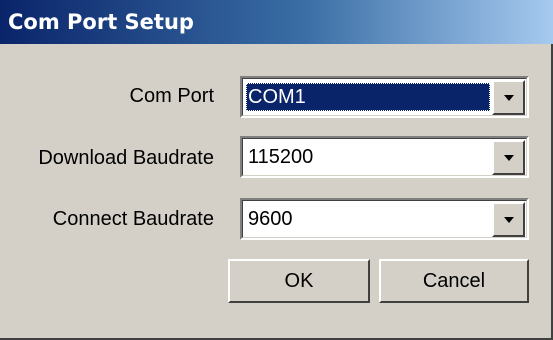  What do you see at coordinates (384, 219) in the screenshot?
I see `connect-baudrate-select: 9600` at bounding box center [384, 219].